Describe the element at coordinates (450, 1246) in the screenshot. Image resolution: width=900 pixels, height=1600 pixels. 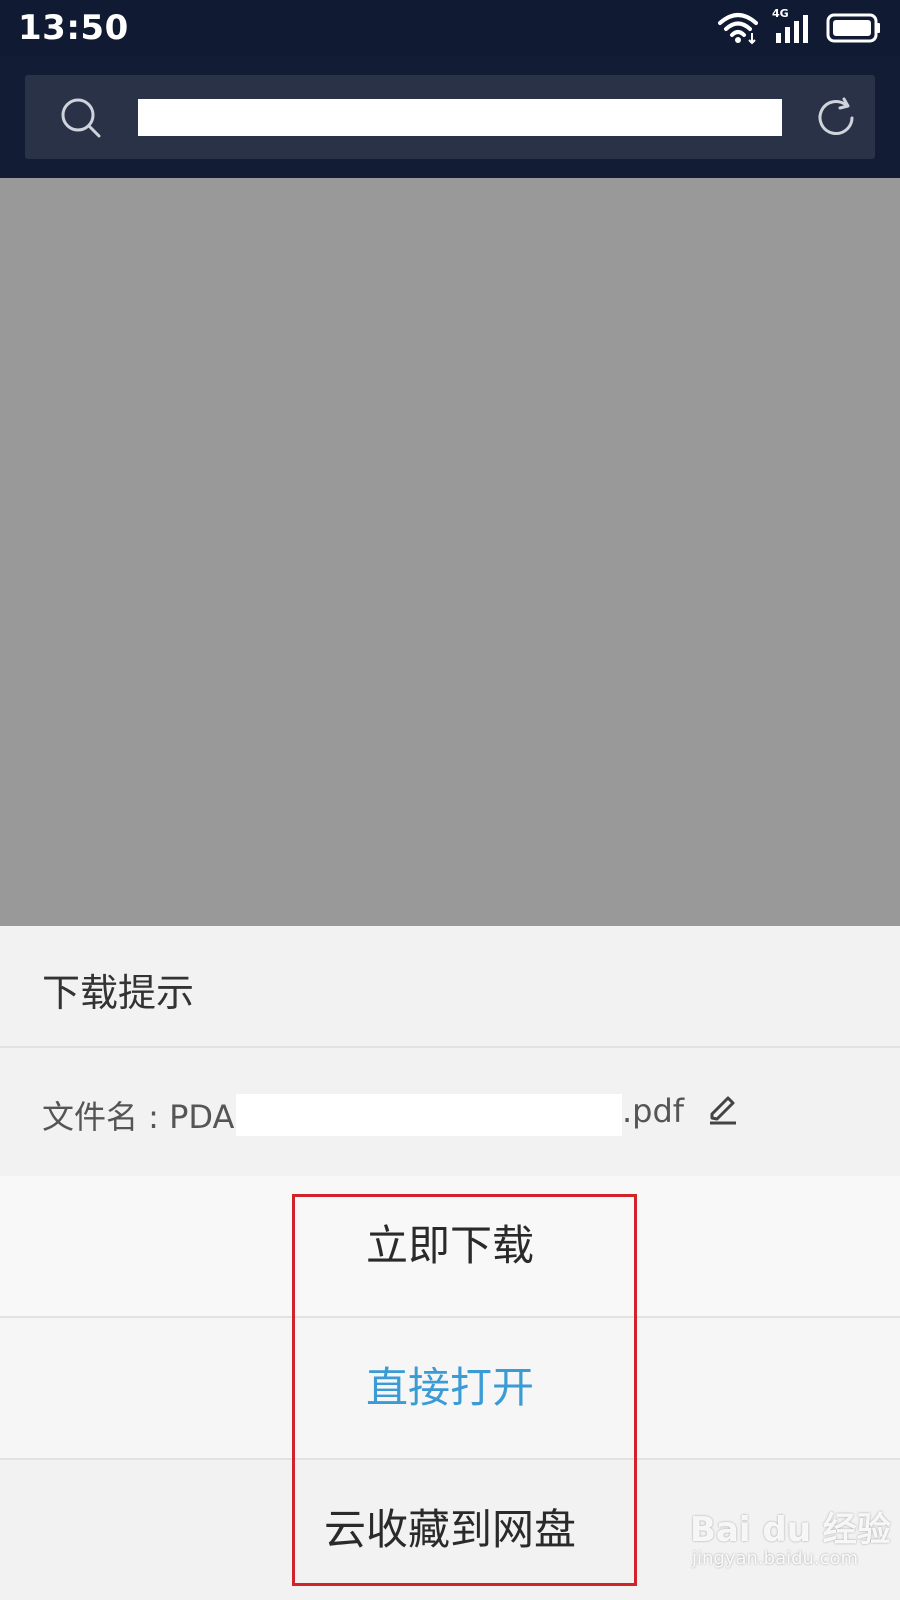
I see `download-now-button: 立即下载` at that location.